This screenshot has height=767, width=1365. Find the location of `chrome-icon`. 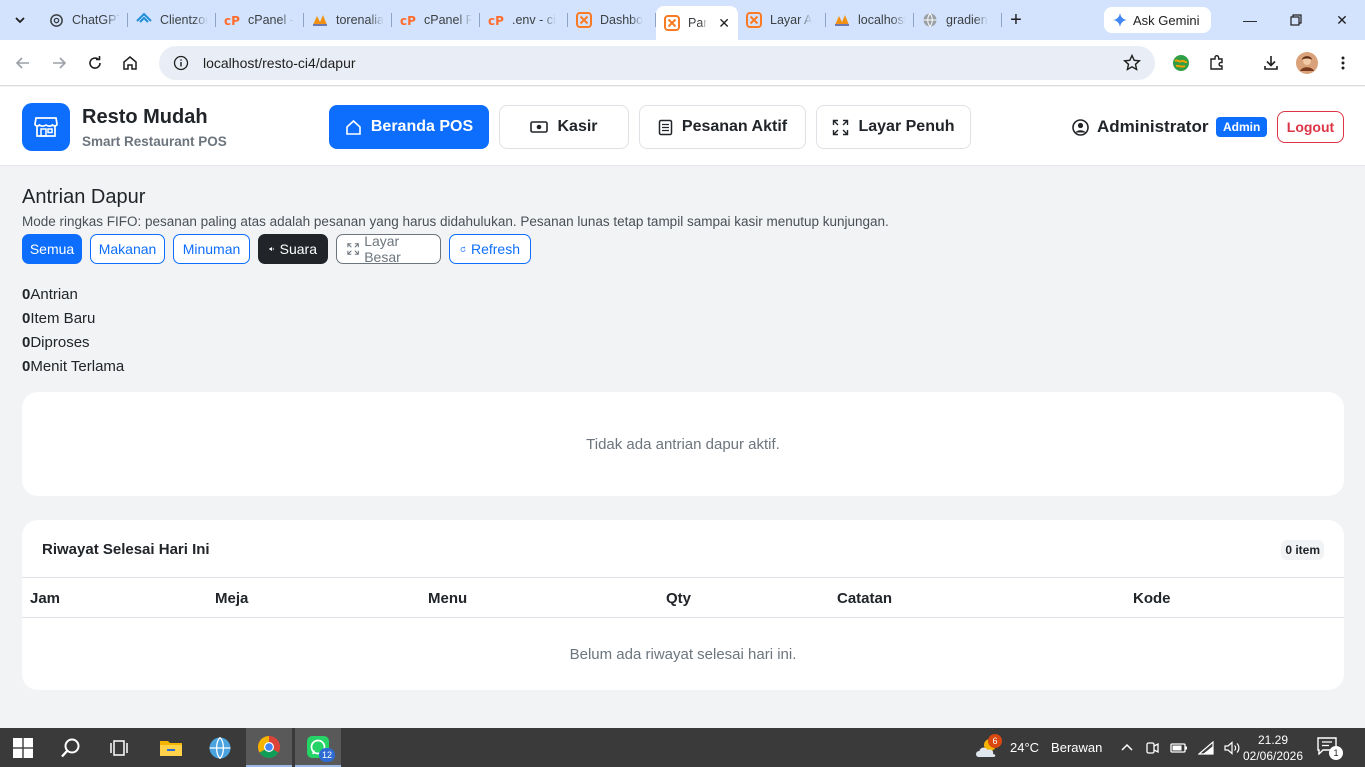

chrome-icon is located at coordinates (269, 746).